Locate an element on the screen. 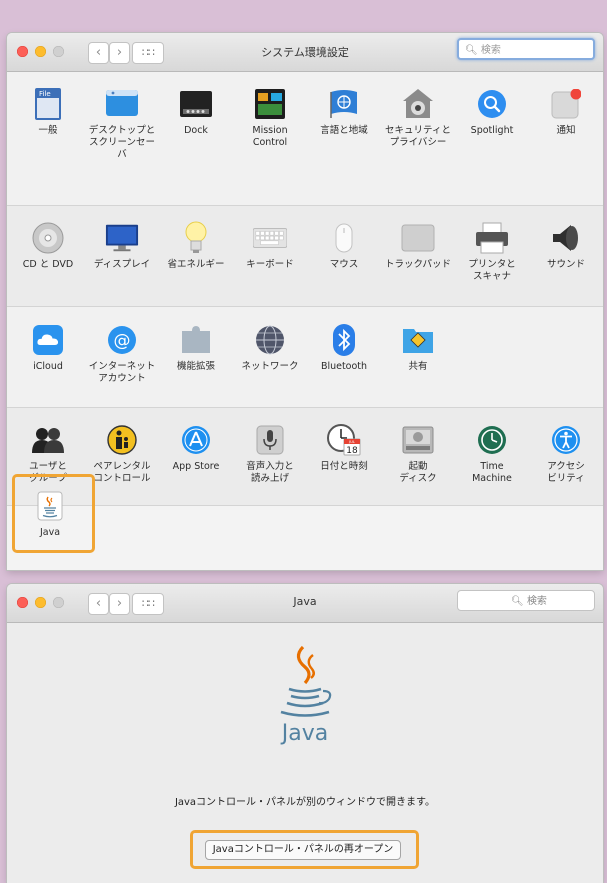 The width and height of the screenshot is (607, 883). pane-label: 省エネルギー is located at coordinates (196, 264).